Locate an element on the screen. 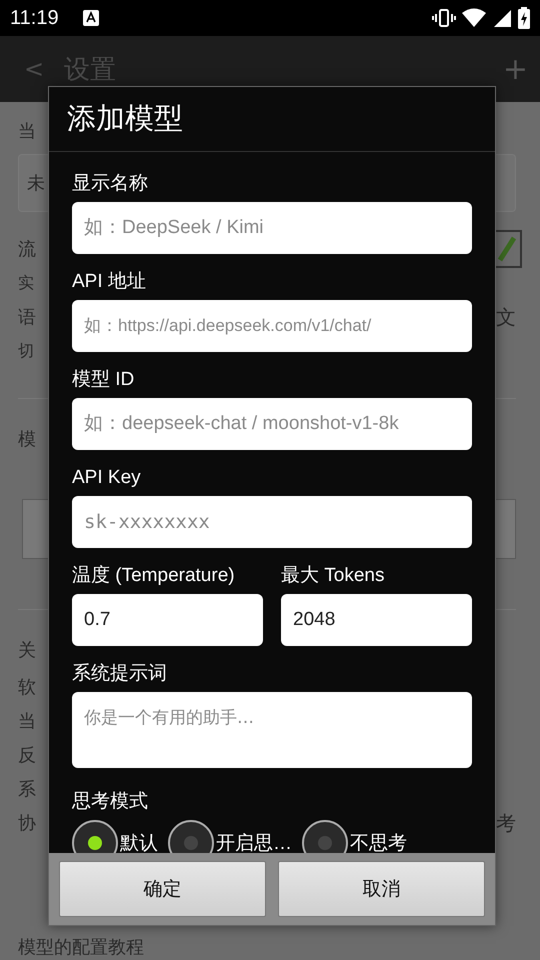 The width and height of the screenshot is (540, 960). vibrate-icon is located at coordinates (444, 18).